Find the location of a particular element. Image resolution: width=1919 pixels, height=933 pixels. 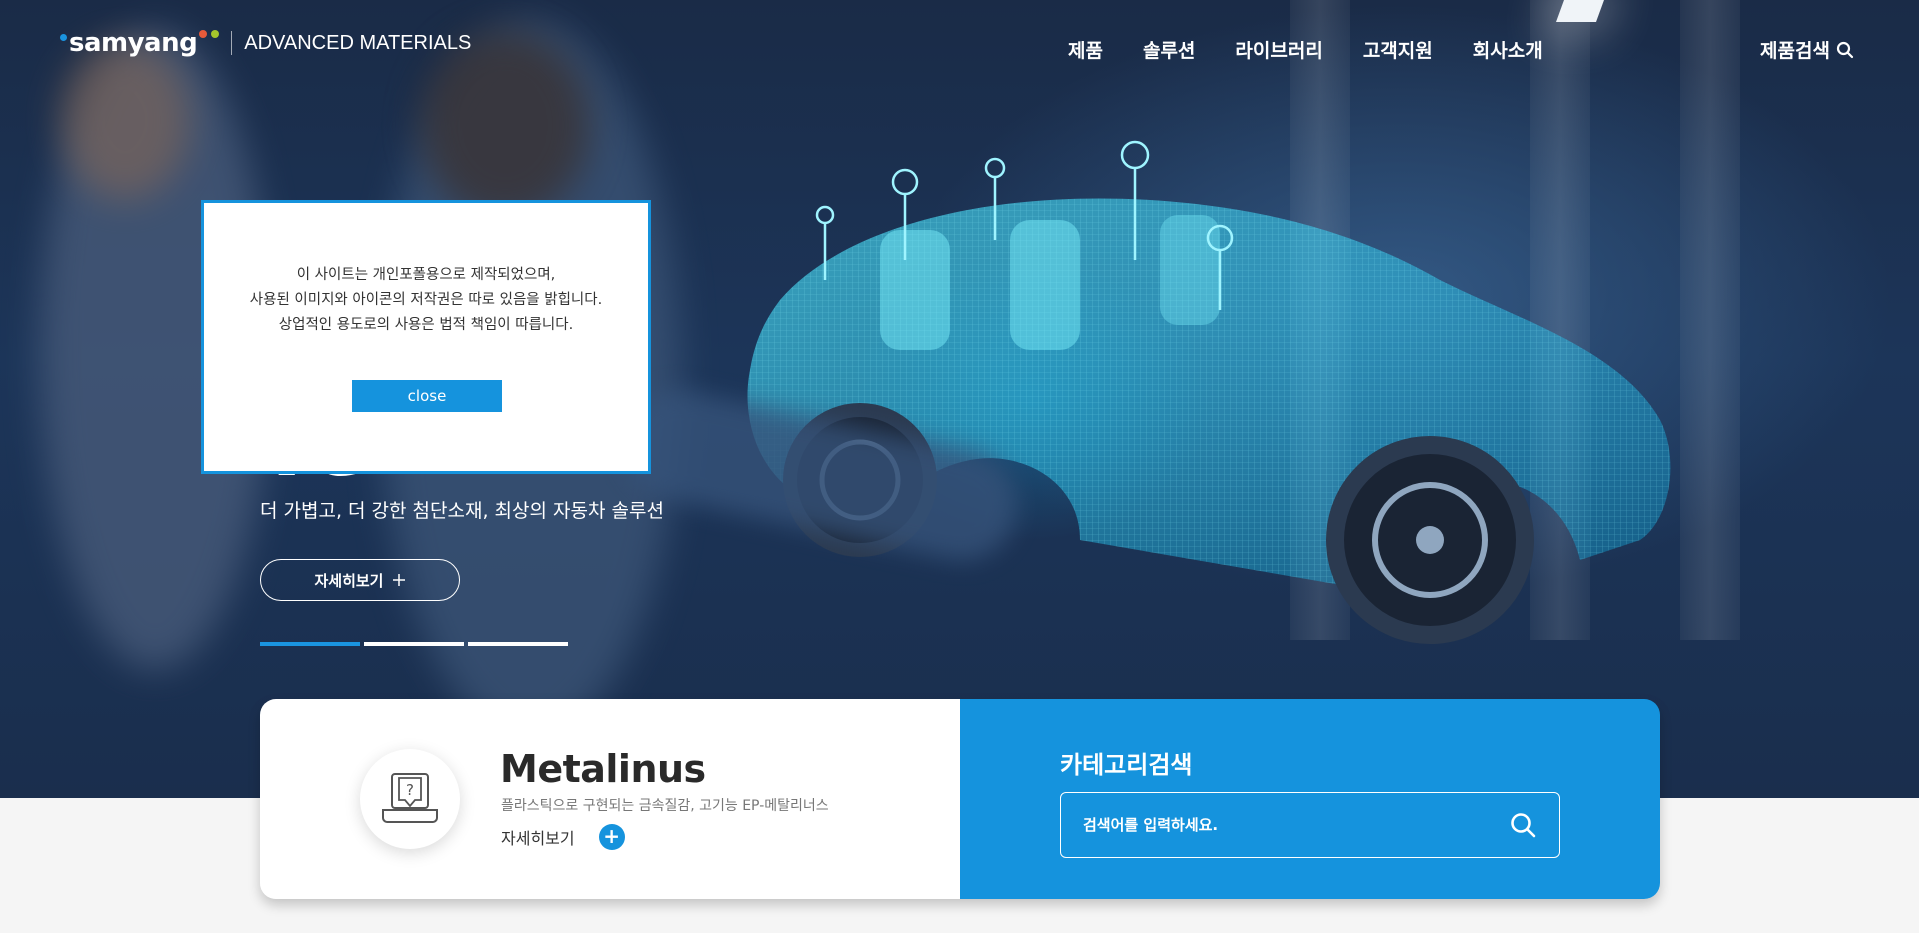

product-search-link: 제품검색 is located at coordinates (1807, 49).